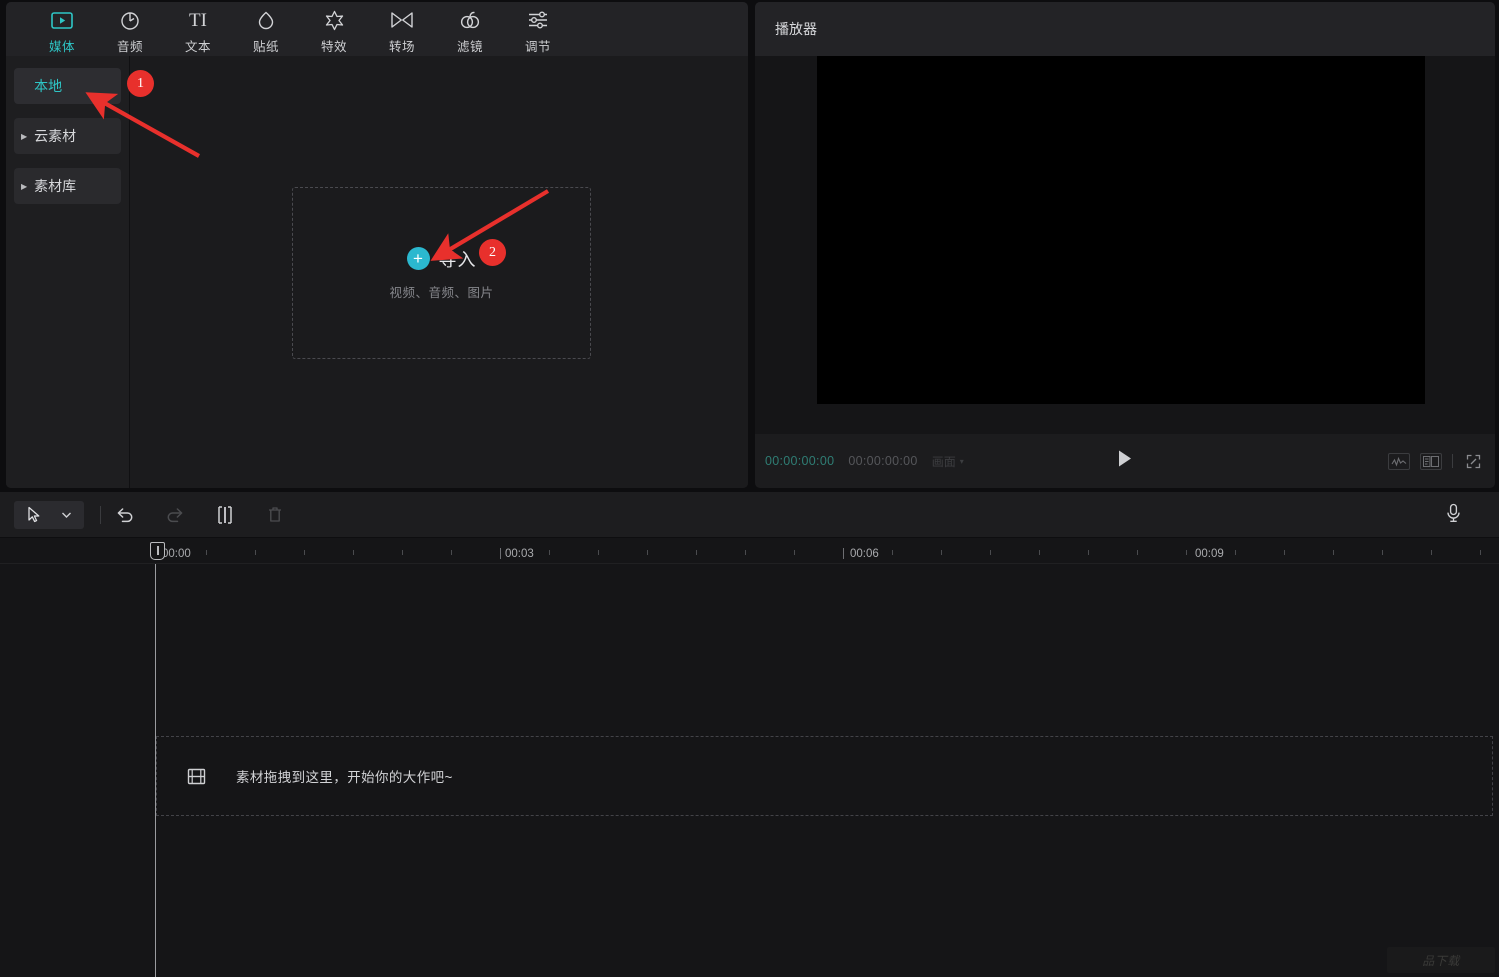  What do you see at coordinates (441, 273) in the screenshot?
I see `import-dropzone: + 导入 视频、音频、图片` at bounding box center [441, 273].